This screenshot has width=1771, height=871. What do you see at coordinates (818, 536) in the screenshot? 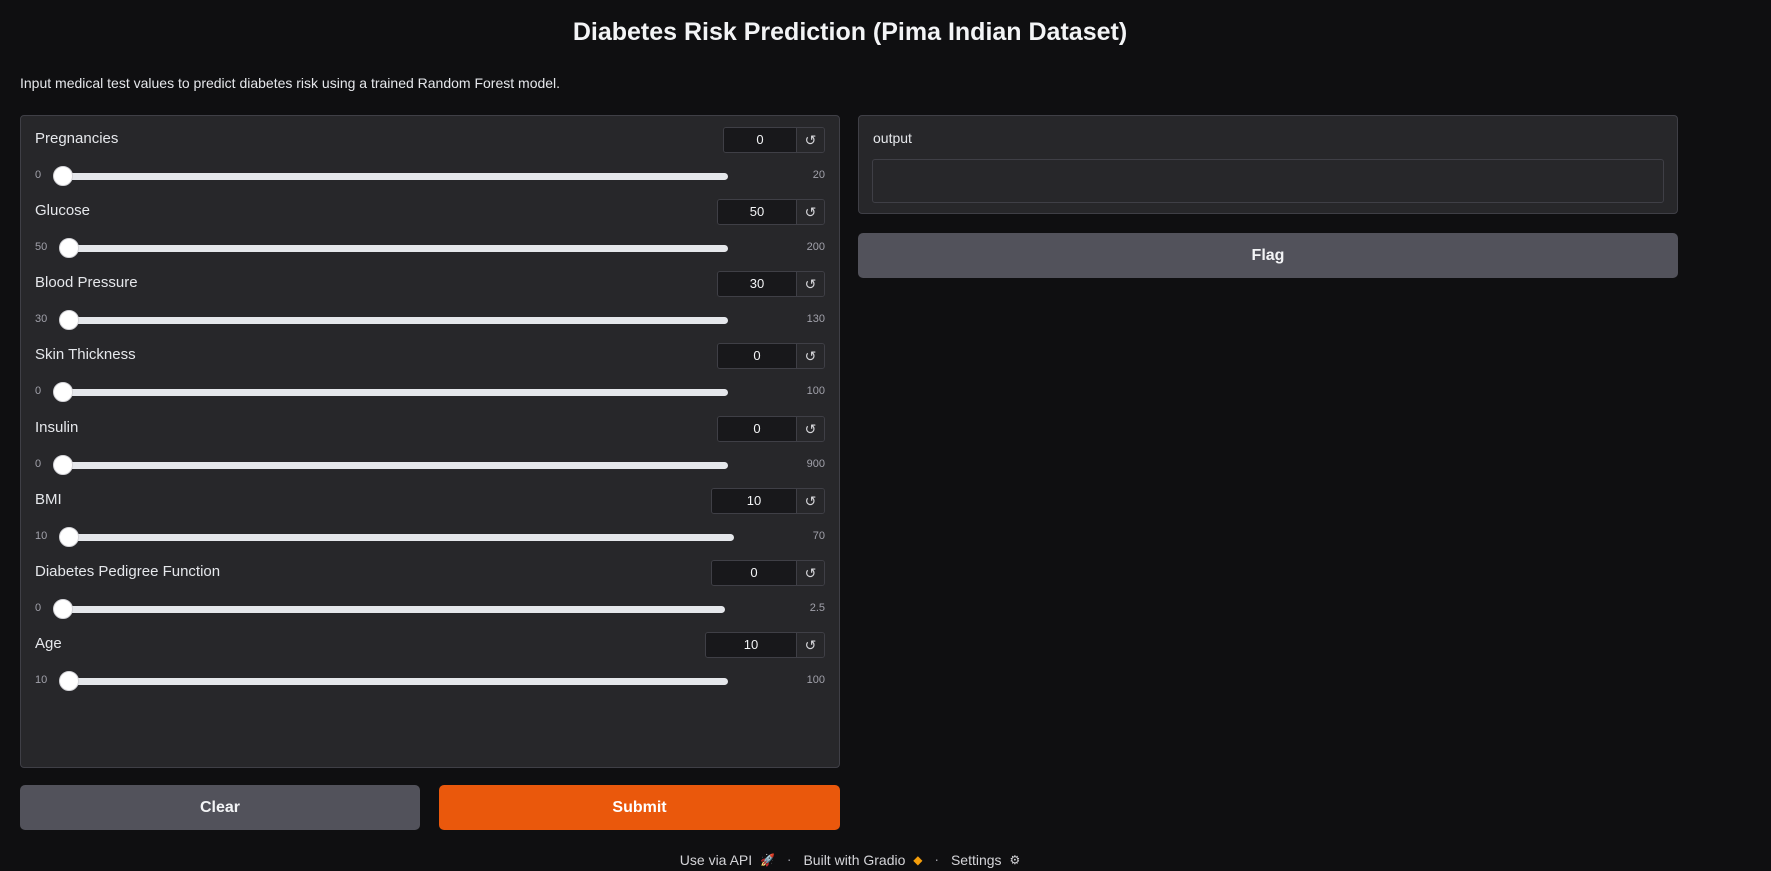
I see `bmi-max: 70` at bounding box center [818, 536].